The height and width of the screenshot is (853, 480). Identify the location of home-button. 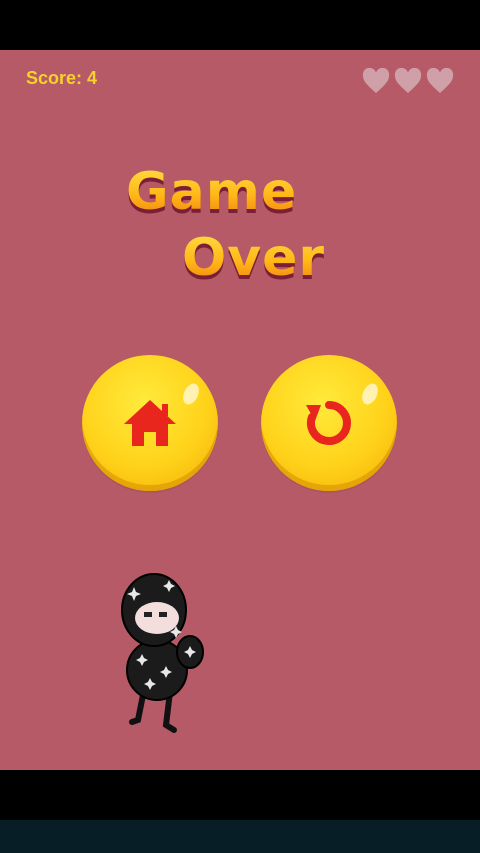
(150, 423).